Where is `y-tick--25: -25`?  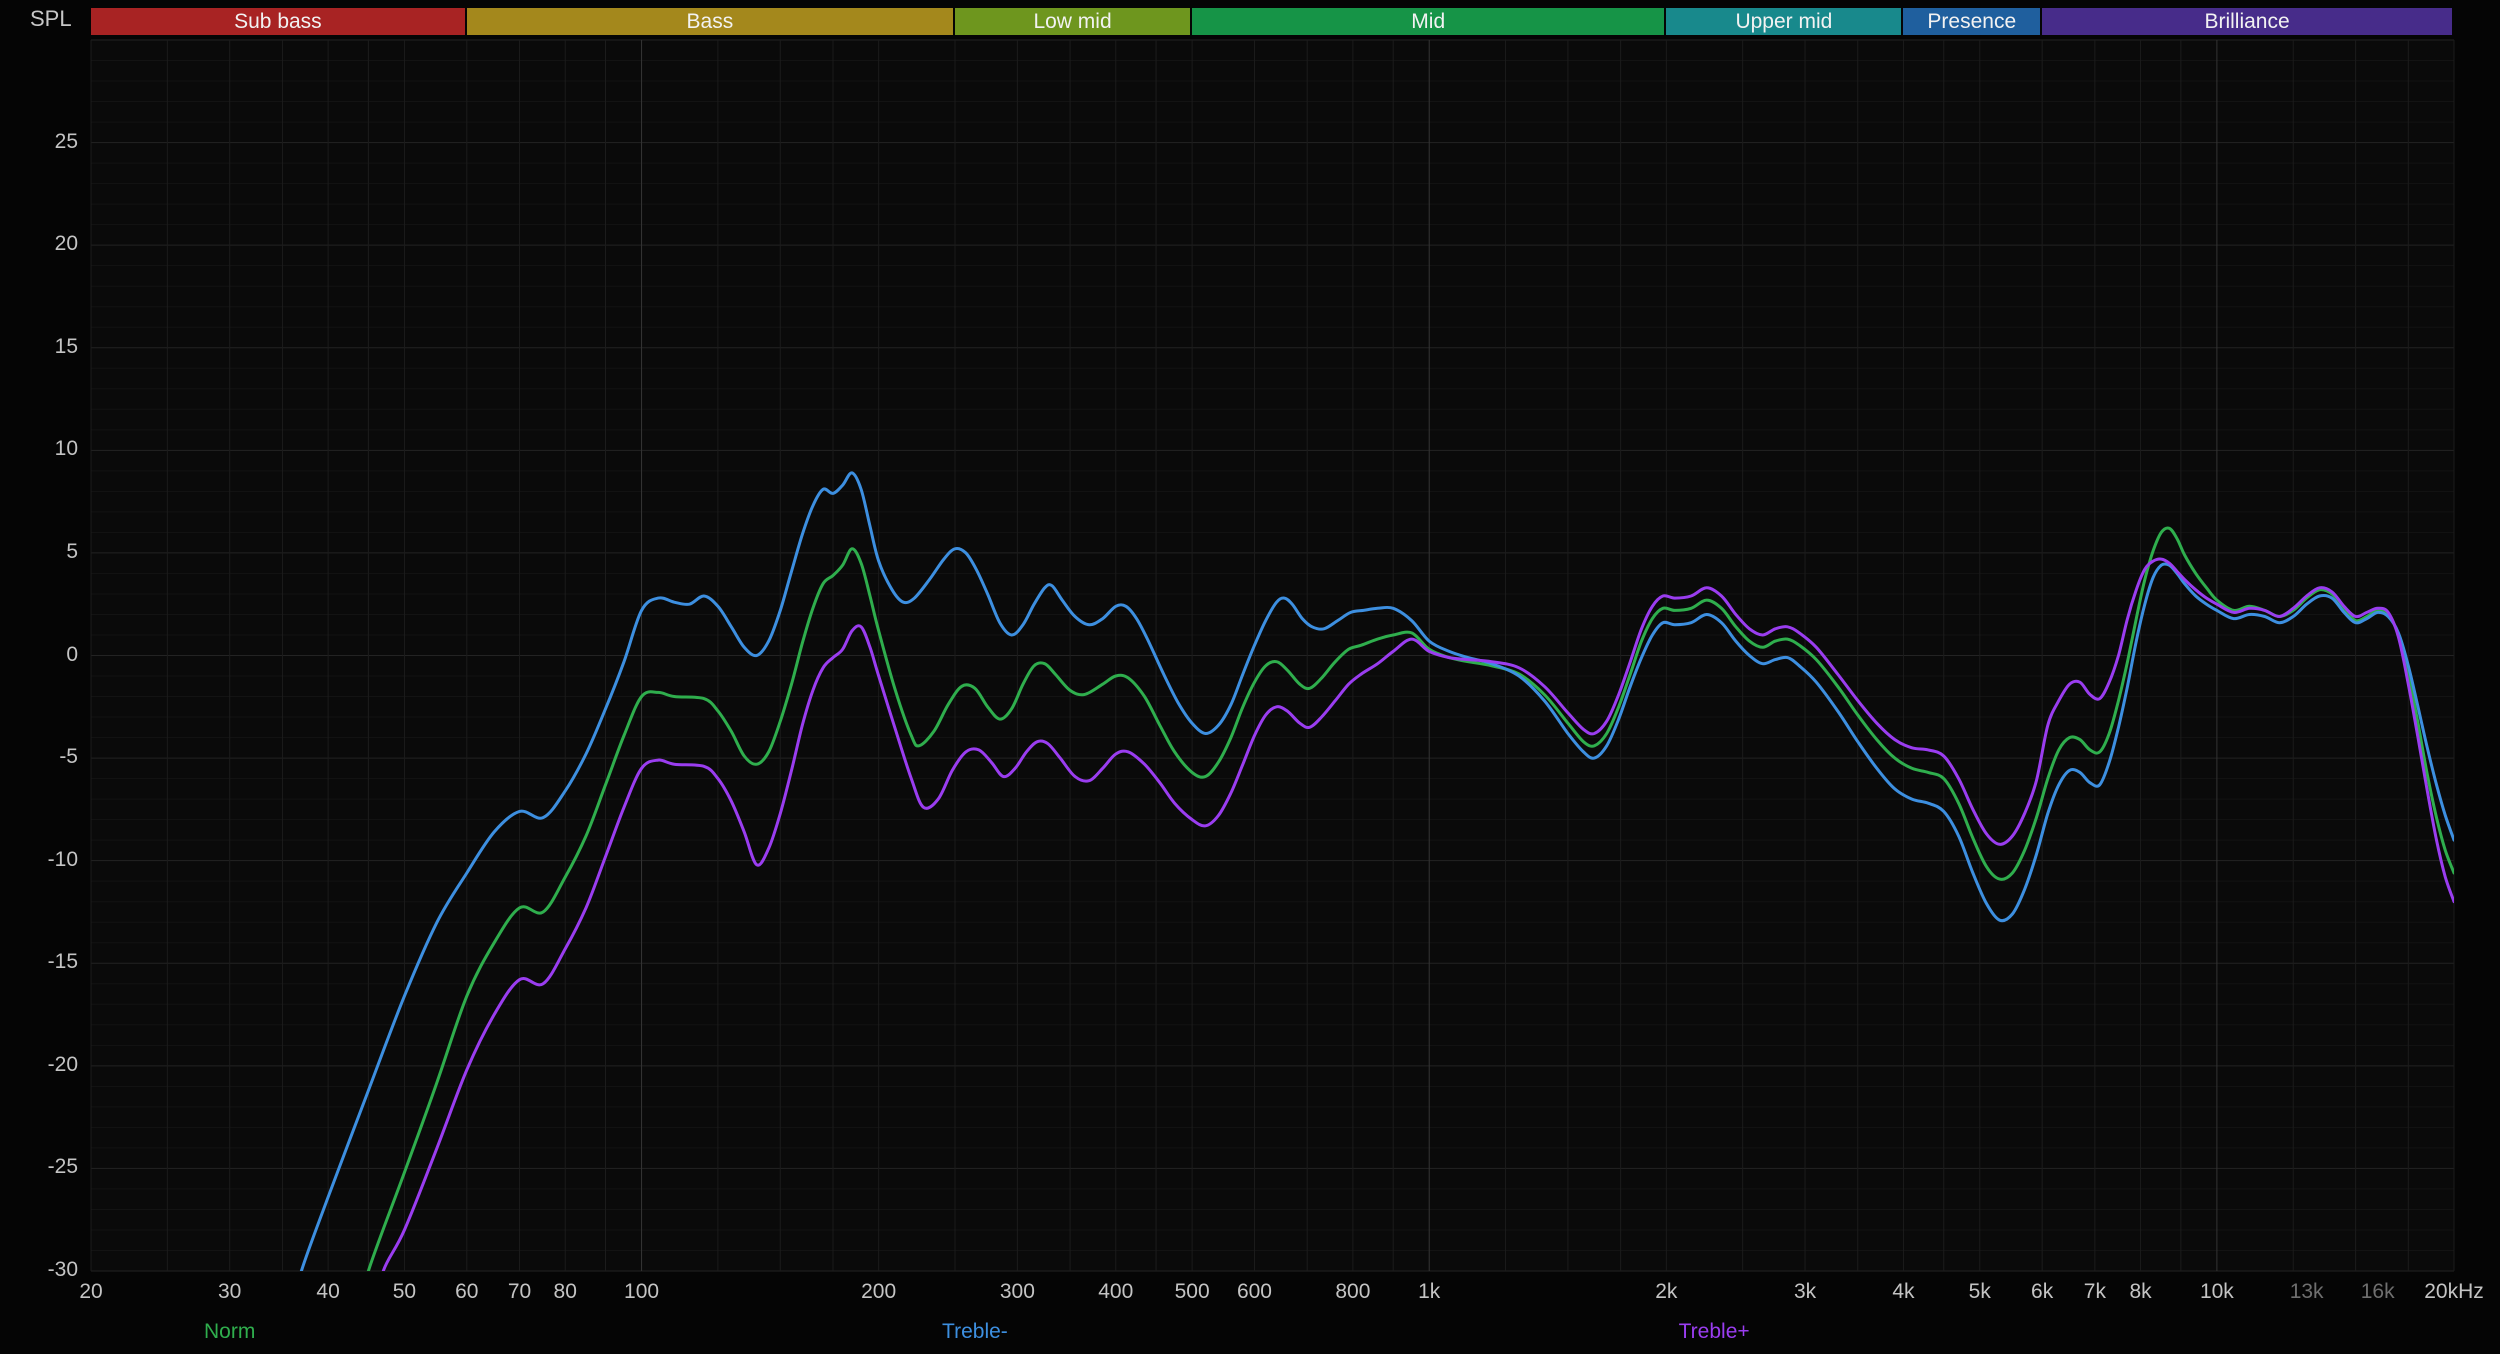 y-tick--25: -25 is located at coordinates (62, 1167).